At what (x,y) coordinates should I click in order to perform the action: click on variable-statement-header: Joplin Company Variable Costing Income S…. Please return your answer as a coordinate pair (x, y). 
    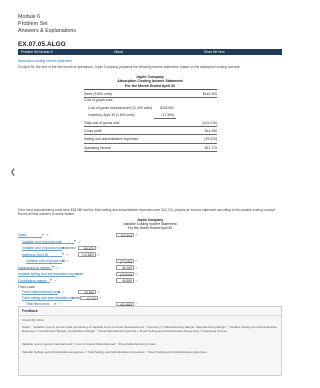
    Looking at the image, I should click on (150, 224).